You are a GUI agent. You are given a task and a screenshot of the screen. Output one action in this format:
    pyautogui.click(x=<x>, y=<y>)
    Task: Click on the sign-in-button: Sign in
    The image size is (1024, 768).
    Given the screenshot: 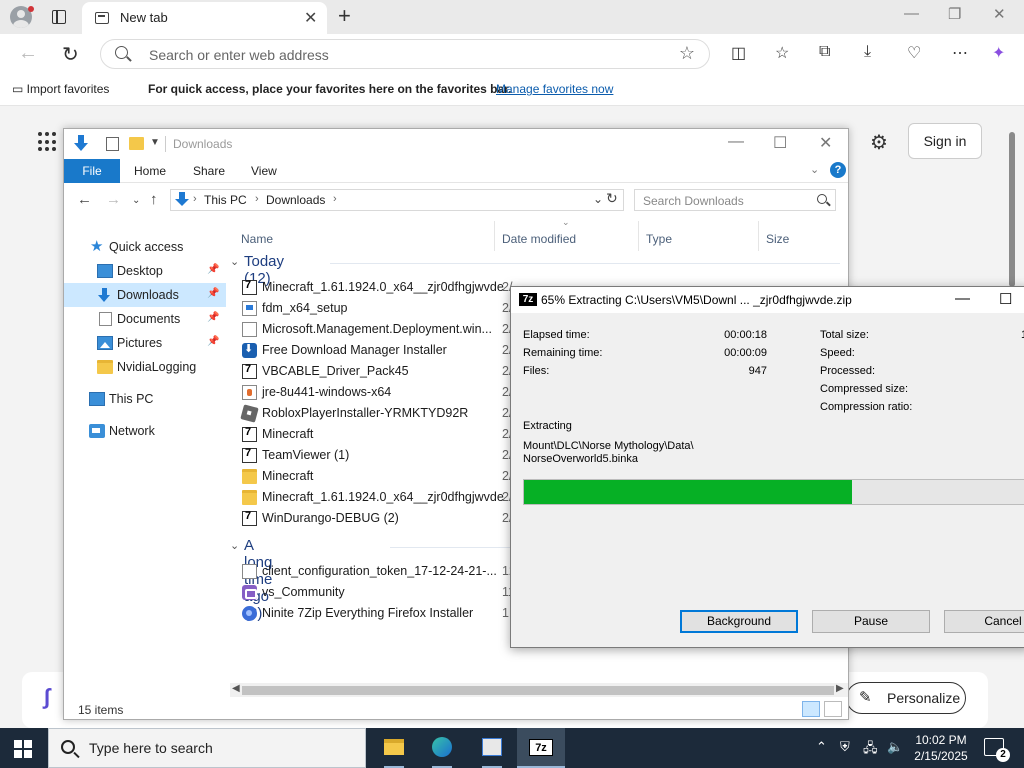 What is the action you would take?
    pyautogui.click(x=945, y=141)
    